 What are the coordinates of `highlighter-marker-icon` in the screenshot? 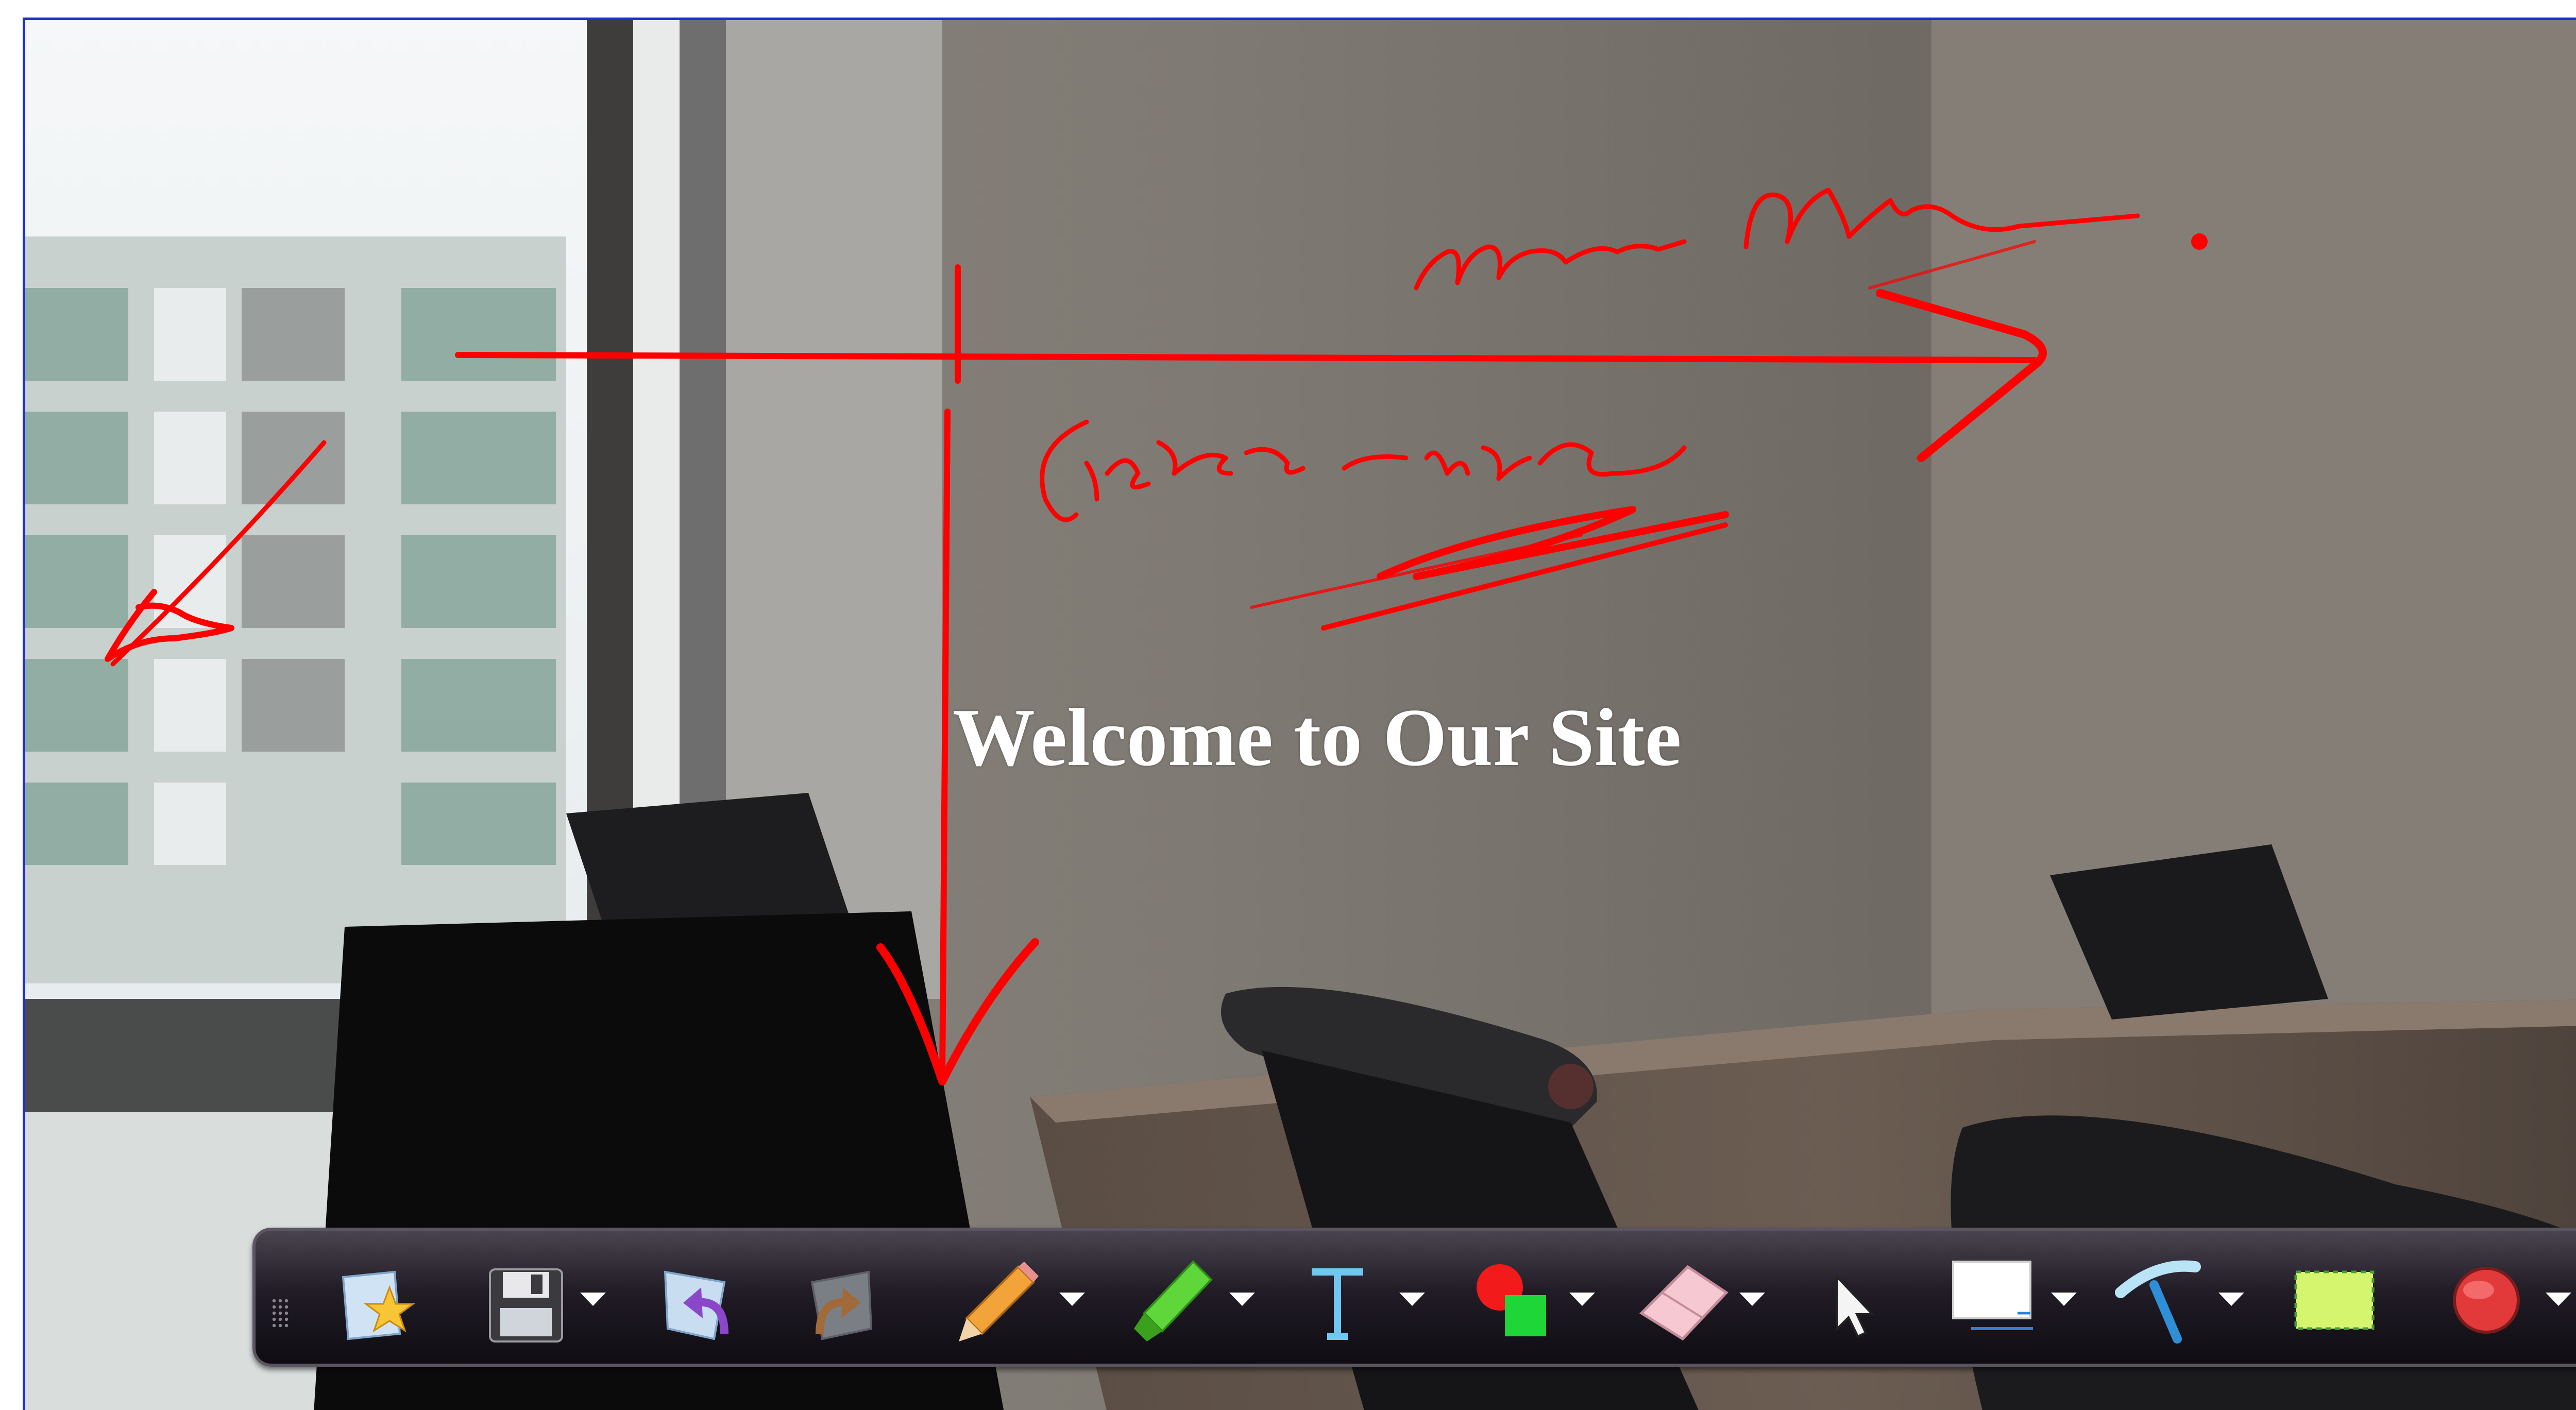 It's located at (1173, 1300).